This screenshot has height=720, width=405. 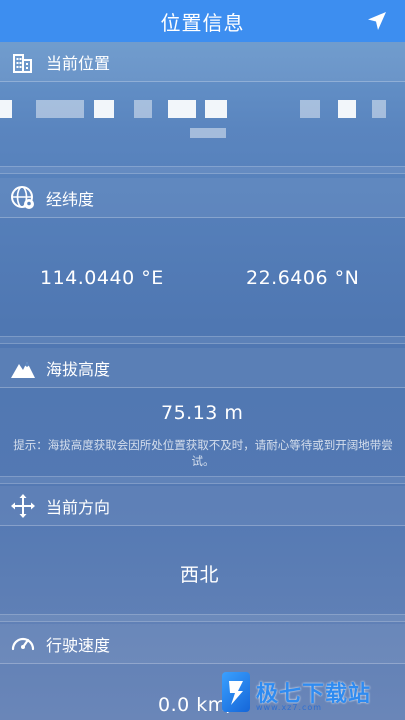 I want to click on navigation-arrow-icon, so click(x=377, y=21).